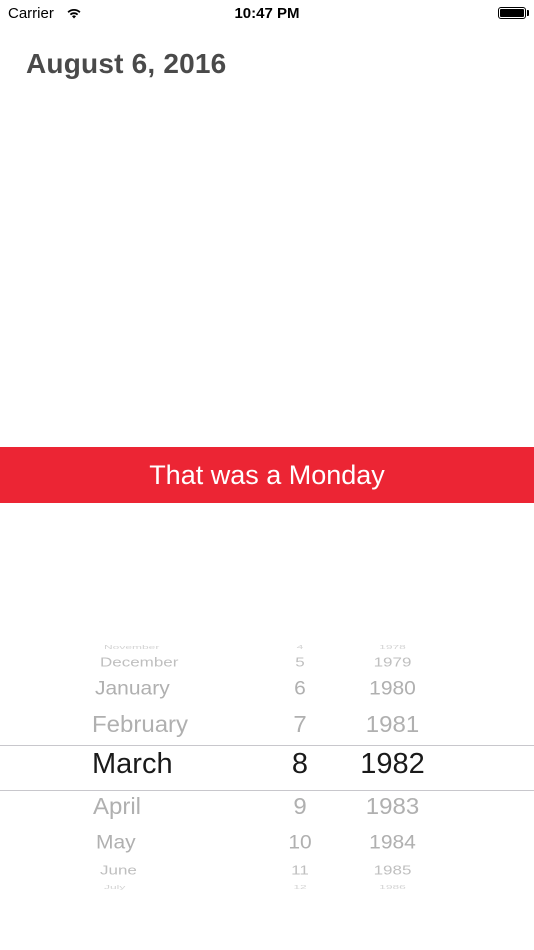 The height and width of the screenshot is (950, 534). I want to click on month-option: February, so click(124, 725).